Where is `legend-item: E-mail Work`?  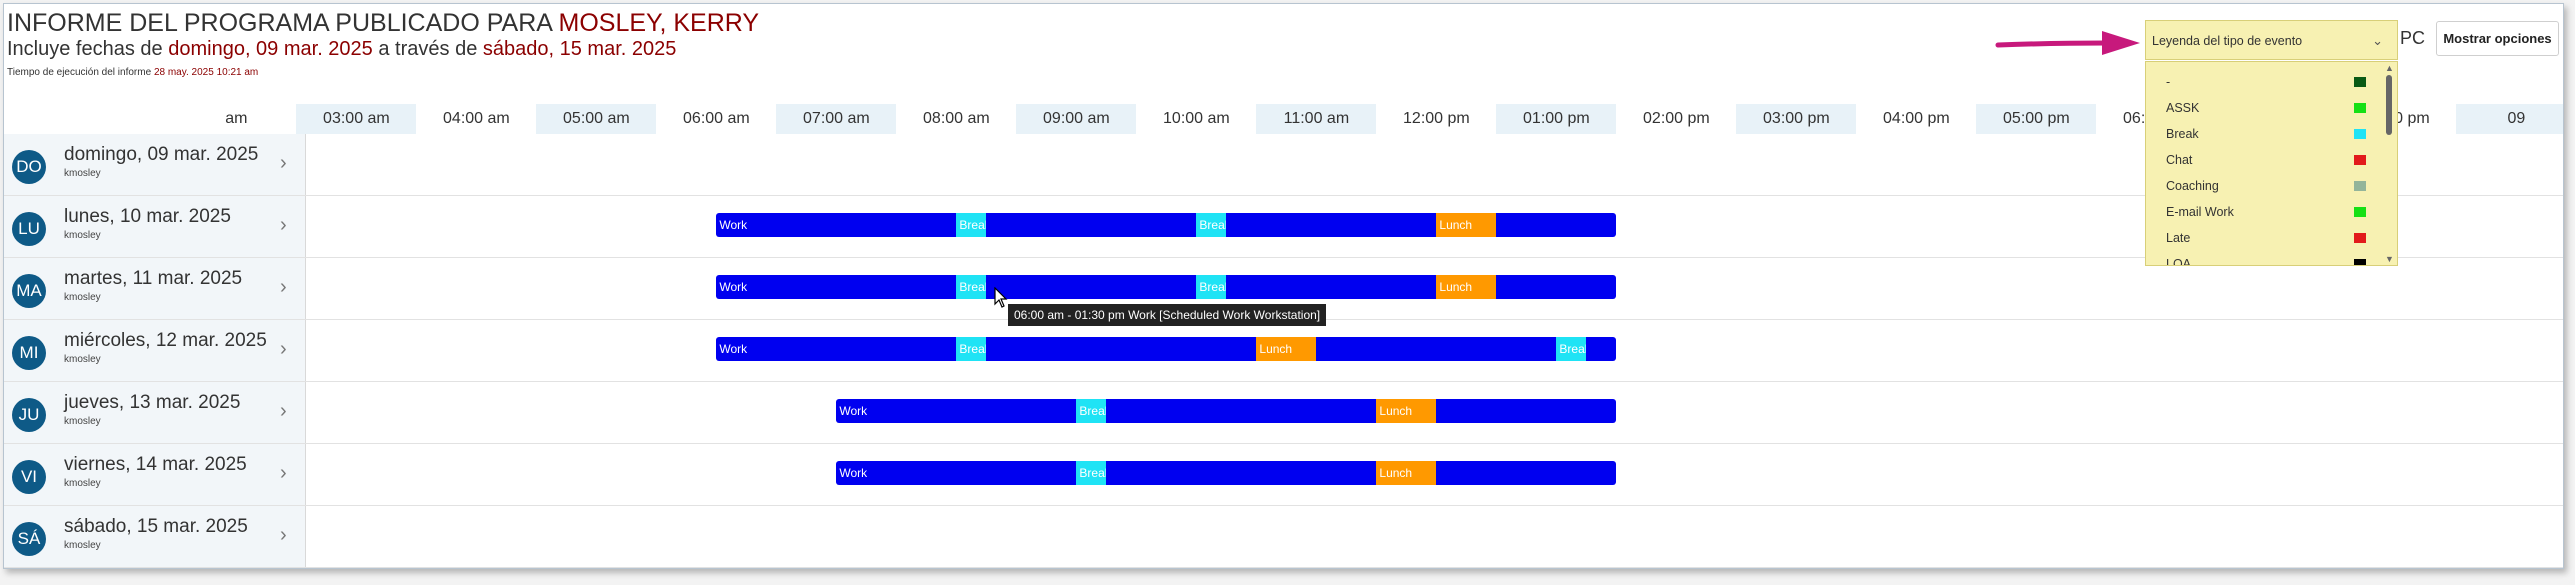 legend-item: E-mail Work is located at coordinates (2264, 212).